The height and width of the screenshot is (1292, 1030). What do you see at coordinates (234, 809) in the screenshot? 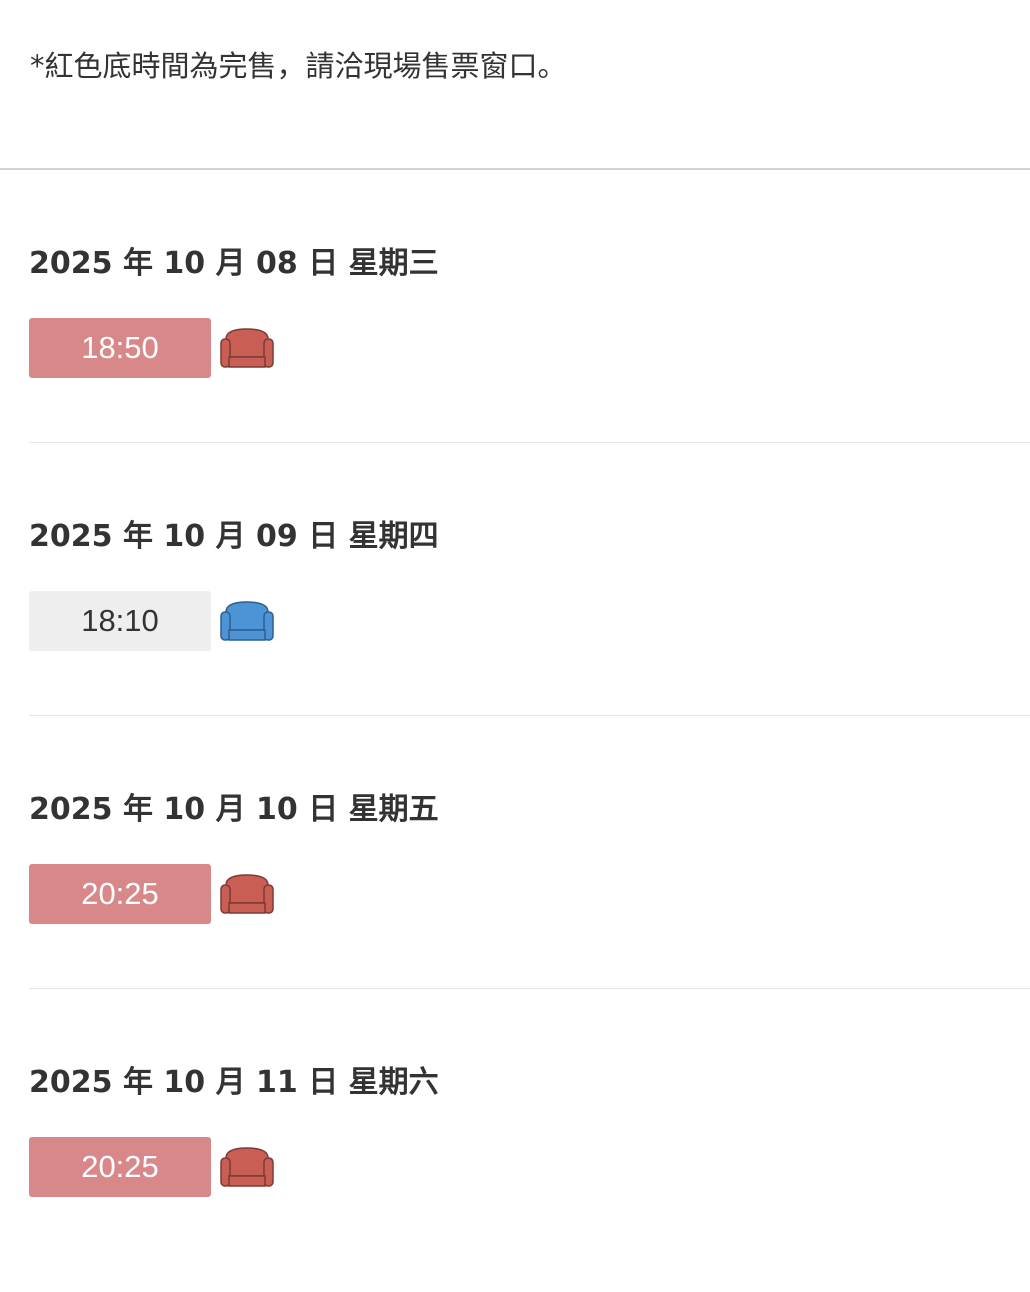
I see `date-heading: 2025 年 10 月 10 日 星期五` at bounding box center [234, 809].